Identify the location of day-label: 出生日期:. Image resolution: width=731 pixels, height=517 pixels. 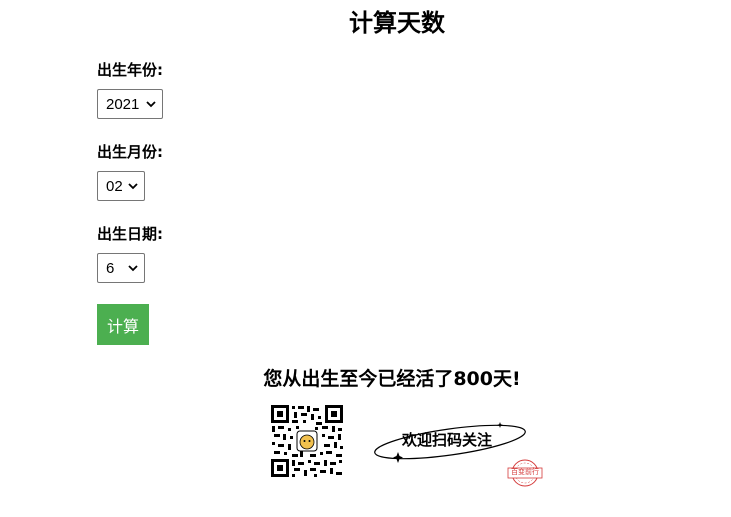
(130, 234).